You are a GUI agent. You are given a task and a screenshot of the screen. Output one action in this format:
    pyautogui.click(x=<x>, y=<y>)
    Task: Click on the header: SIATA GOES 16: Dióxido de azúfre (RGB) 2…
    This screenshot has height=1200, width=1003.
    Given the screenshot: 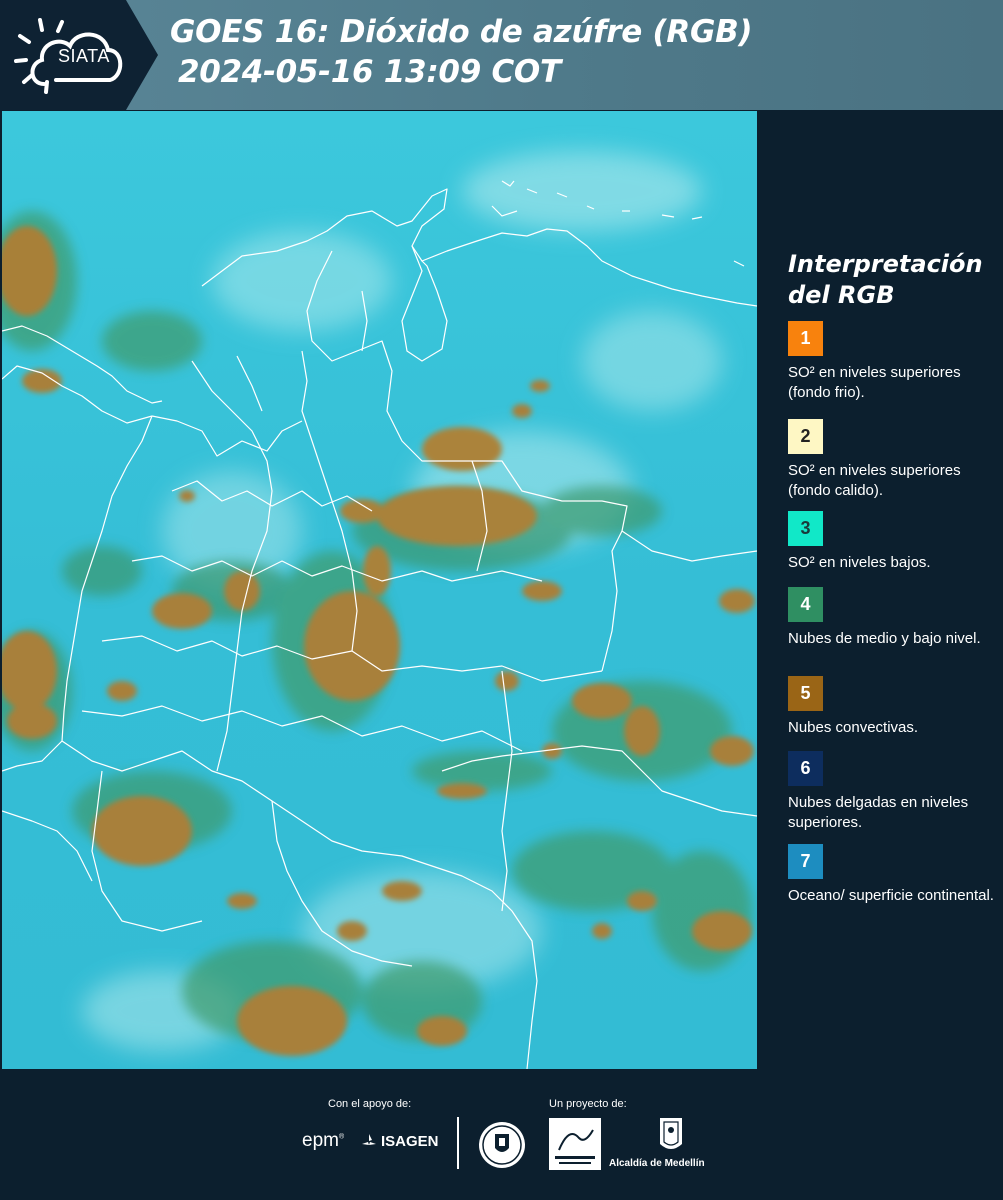 What is the action you would take?
    pyautogui.click(x=501, y=55)
    